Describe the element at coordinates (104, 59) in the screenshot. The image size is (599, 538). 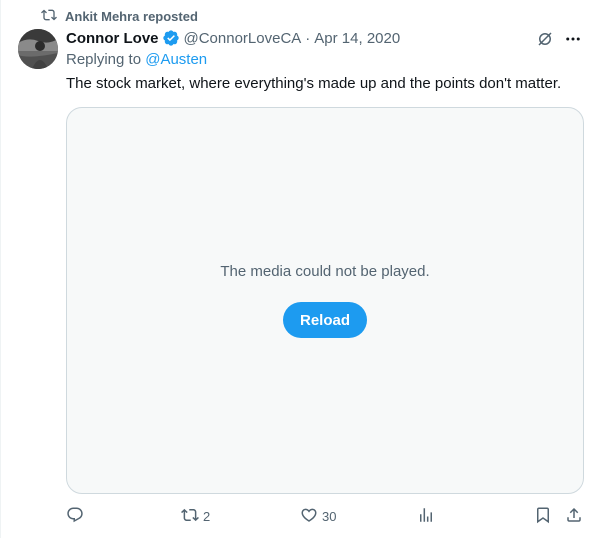
I see `replying-prefix: Replying to` at that location.